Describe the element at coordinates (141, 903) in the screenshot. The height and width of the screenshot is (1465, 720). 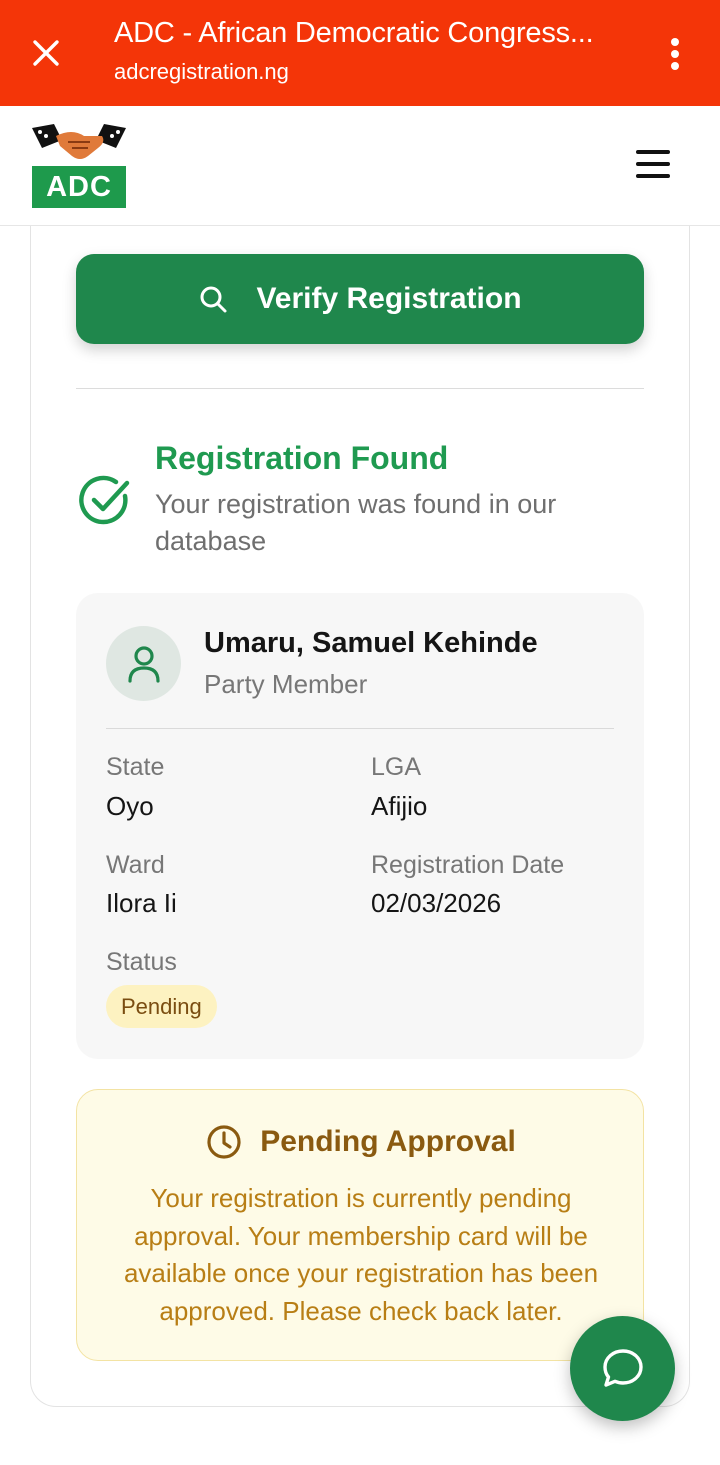
I see `ward-value: Ilora Ii` at that location.